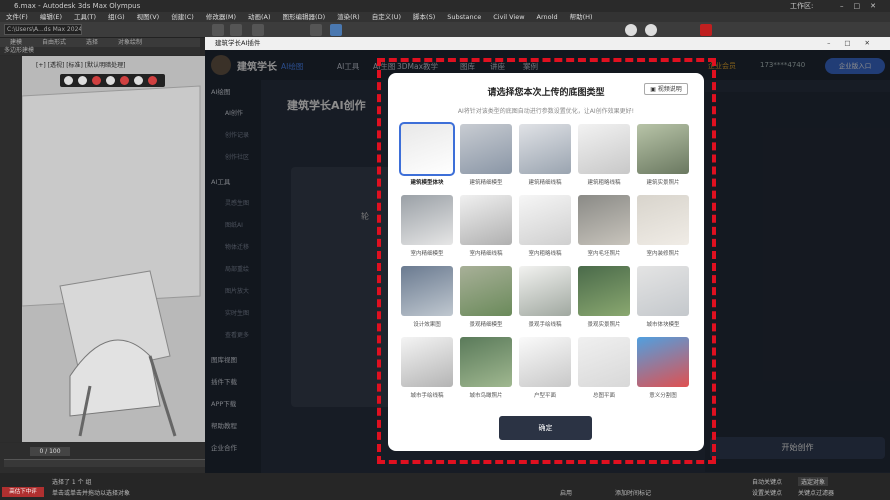 Image resolution: width=890 pixels, height=500 pixels. I want to click on menu-item: 动画(A), so click(259, 17).